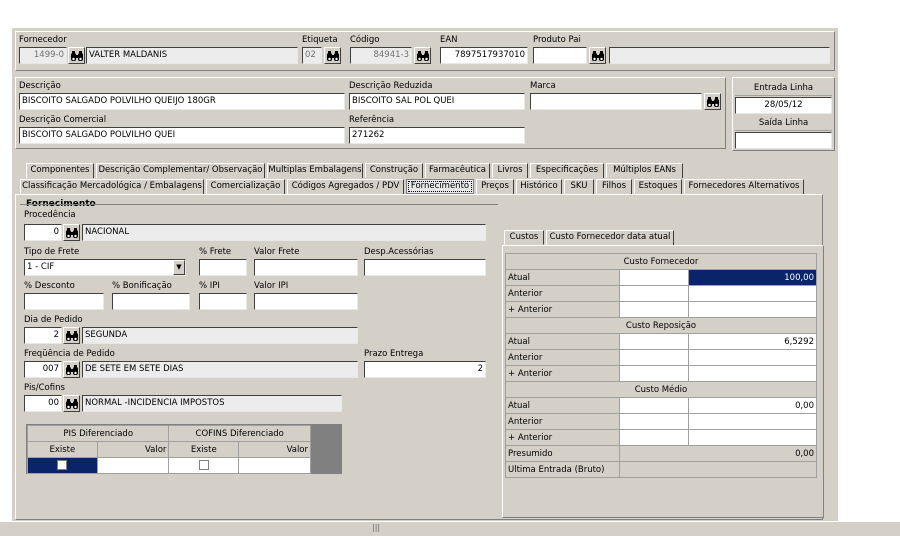 Image resolution: width=900 pixels, height=536 pixels. I want to click on desp-acessorias-label: Desp.Acessórias, so click(399, 252).